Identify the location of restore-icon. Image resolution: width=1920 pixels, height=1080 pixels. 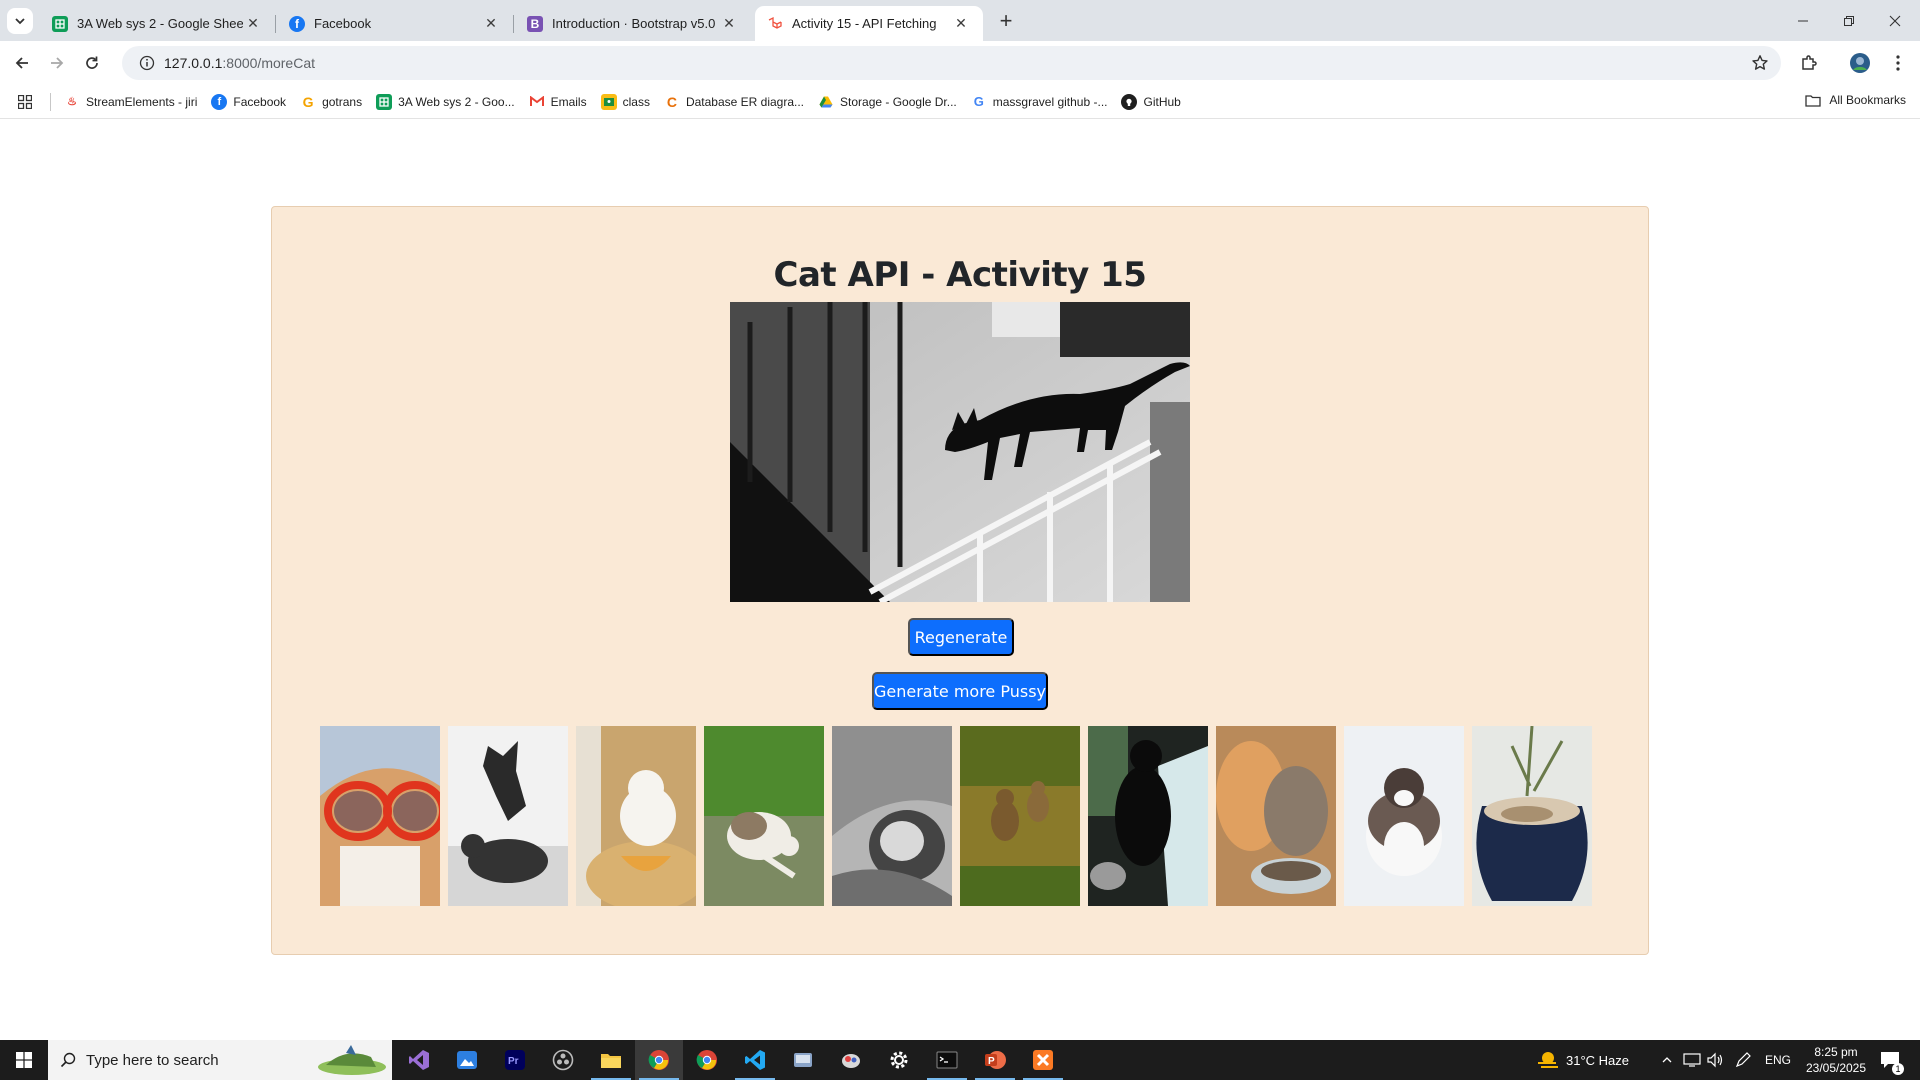
(1849, 20).